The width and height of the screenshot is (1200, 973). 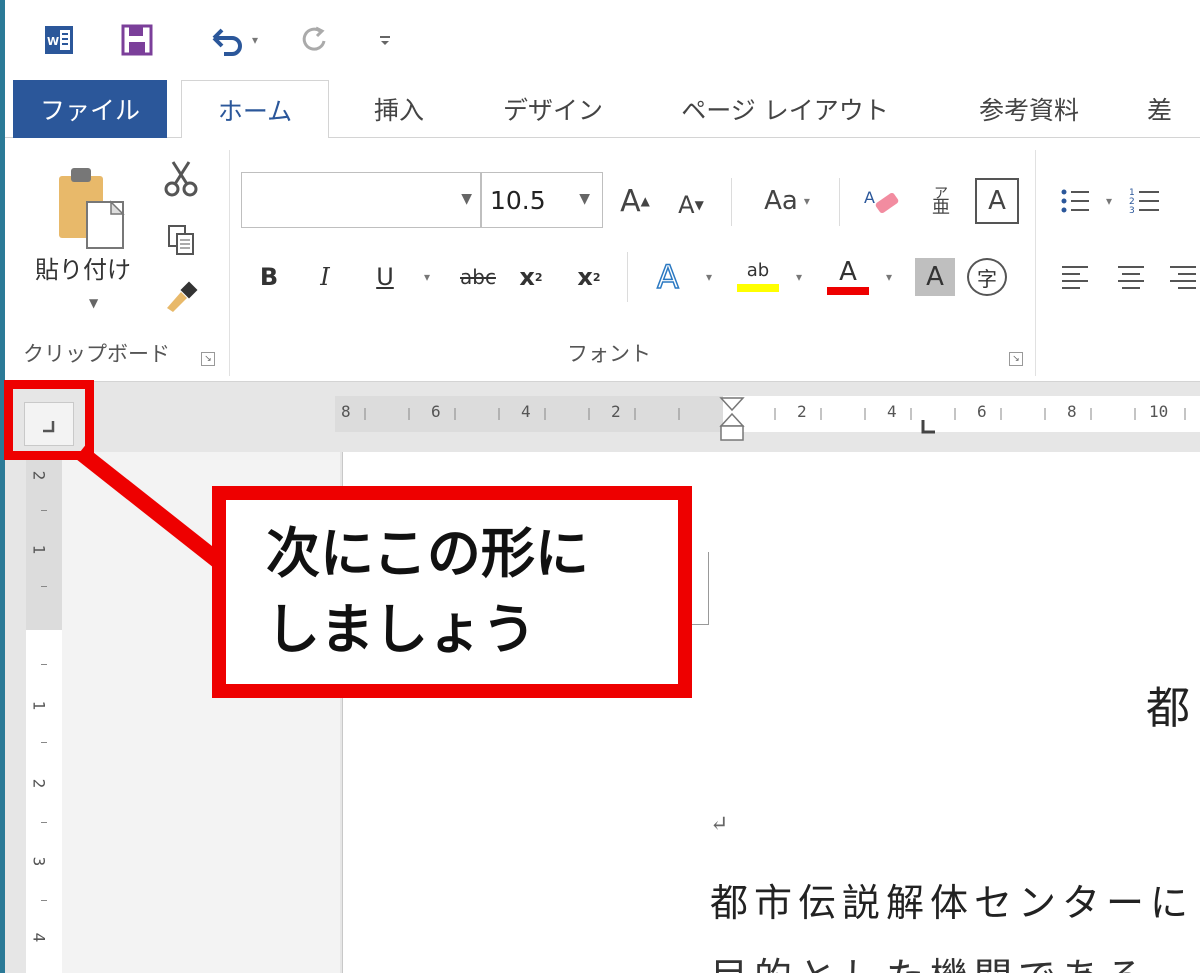 I want to click on font-color-bar, so click(x=848, y=291).